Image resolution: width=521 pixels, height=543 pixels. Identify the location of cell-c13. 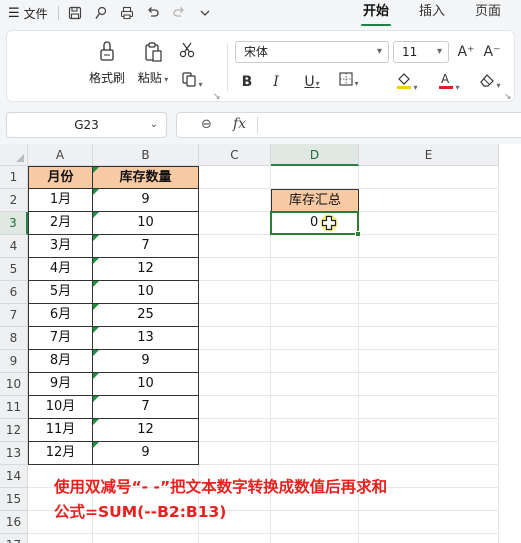
(235, 453).